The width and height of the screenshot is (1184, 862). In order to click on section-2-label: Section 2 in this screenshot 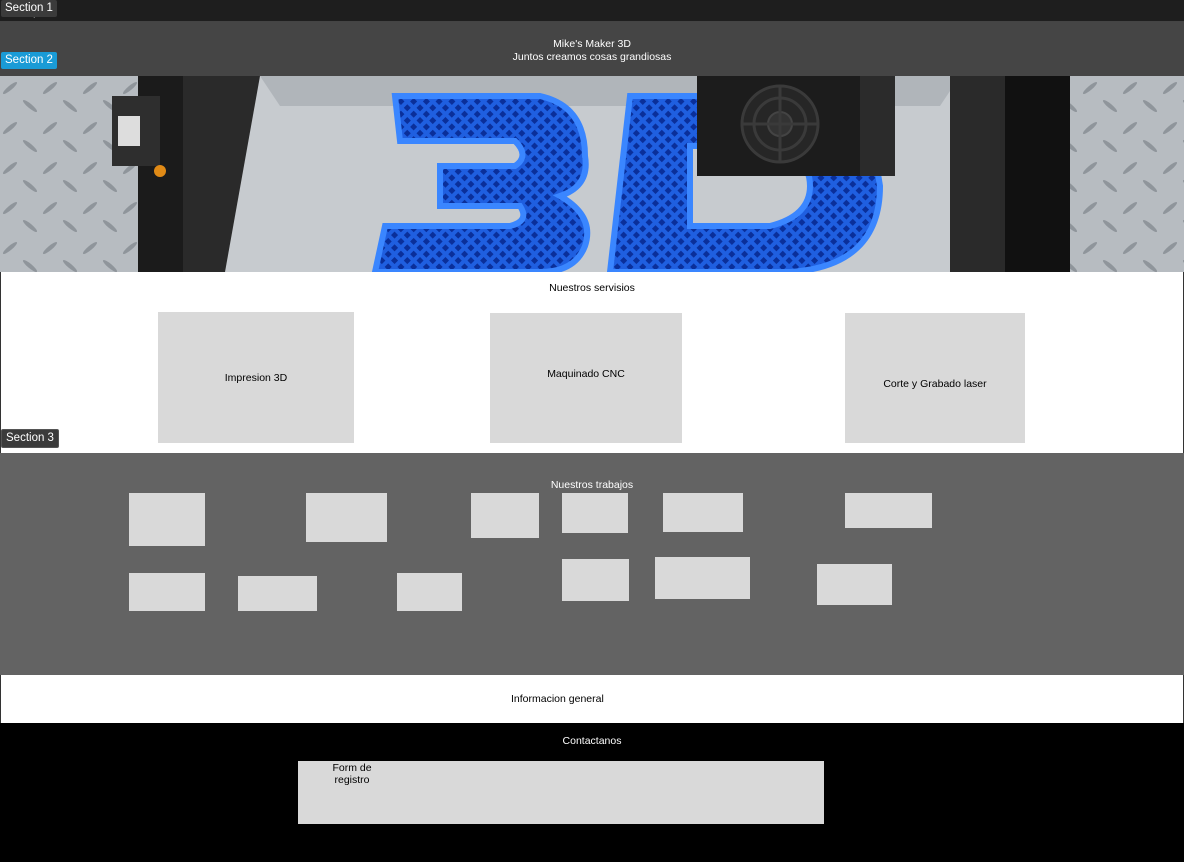, I will do `click(29, 60)`.